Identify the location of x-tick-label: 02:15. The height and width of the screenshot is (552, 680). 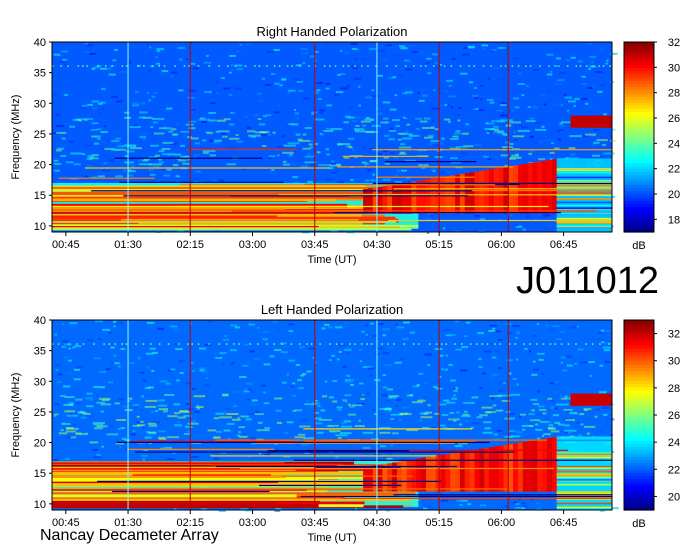
(191, 245).